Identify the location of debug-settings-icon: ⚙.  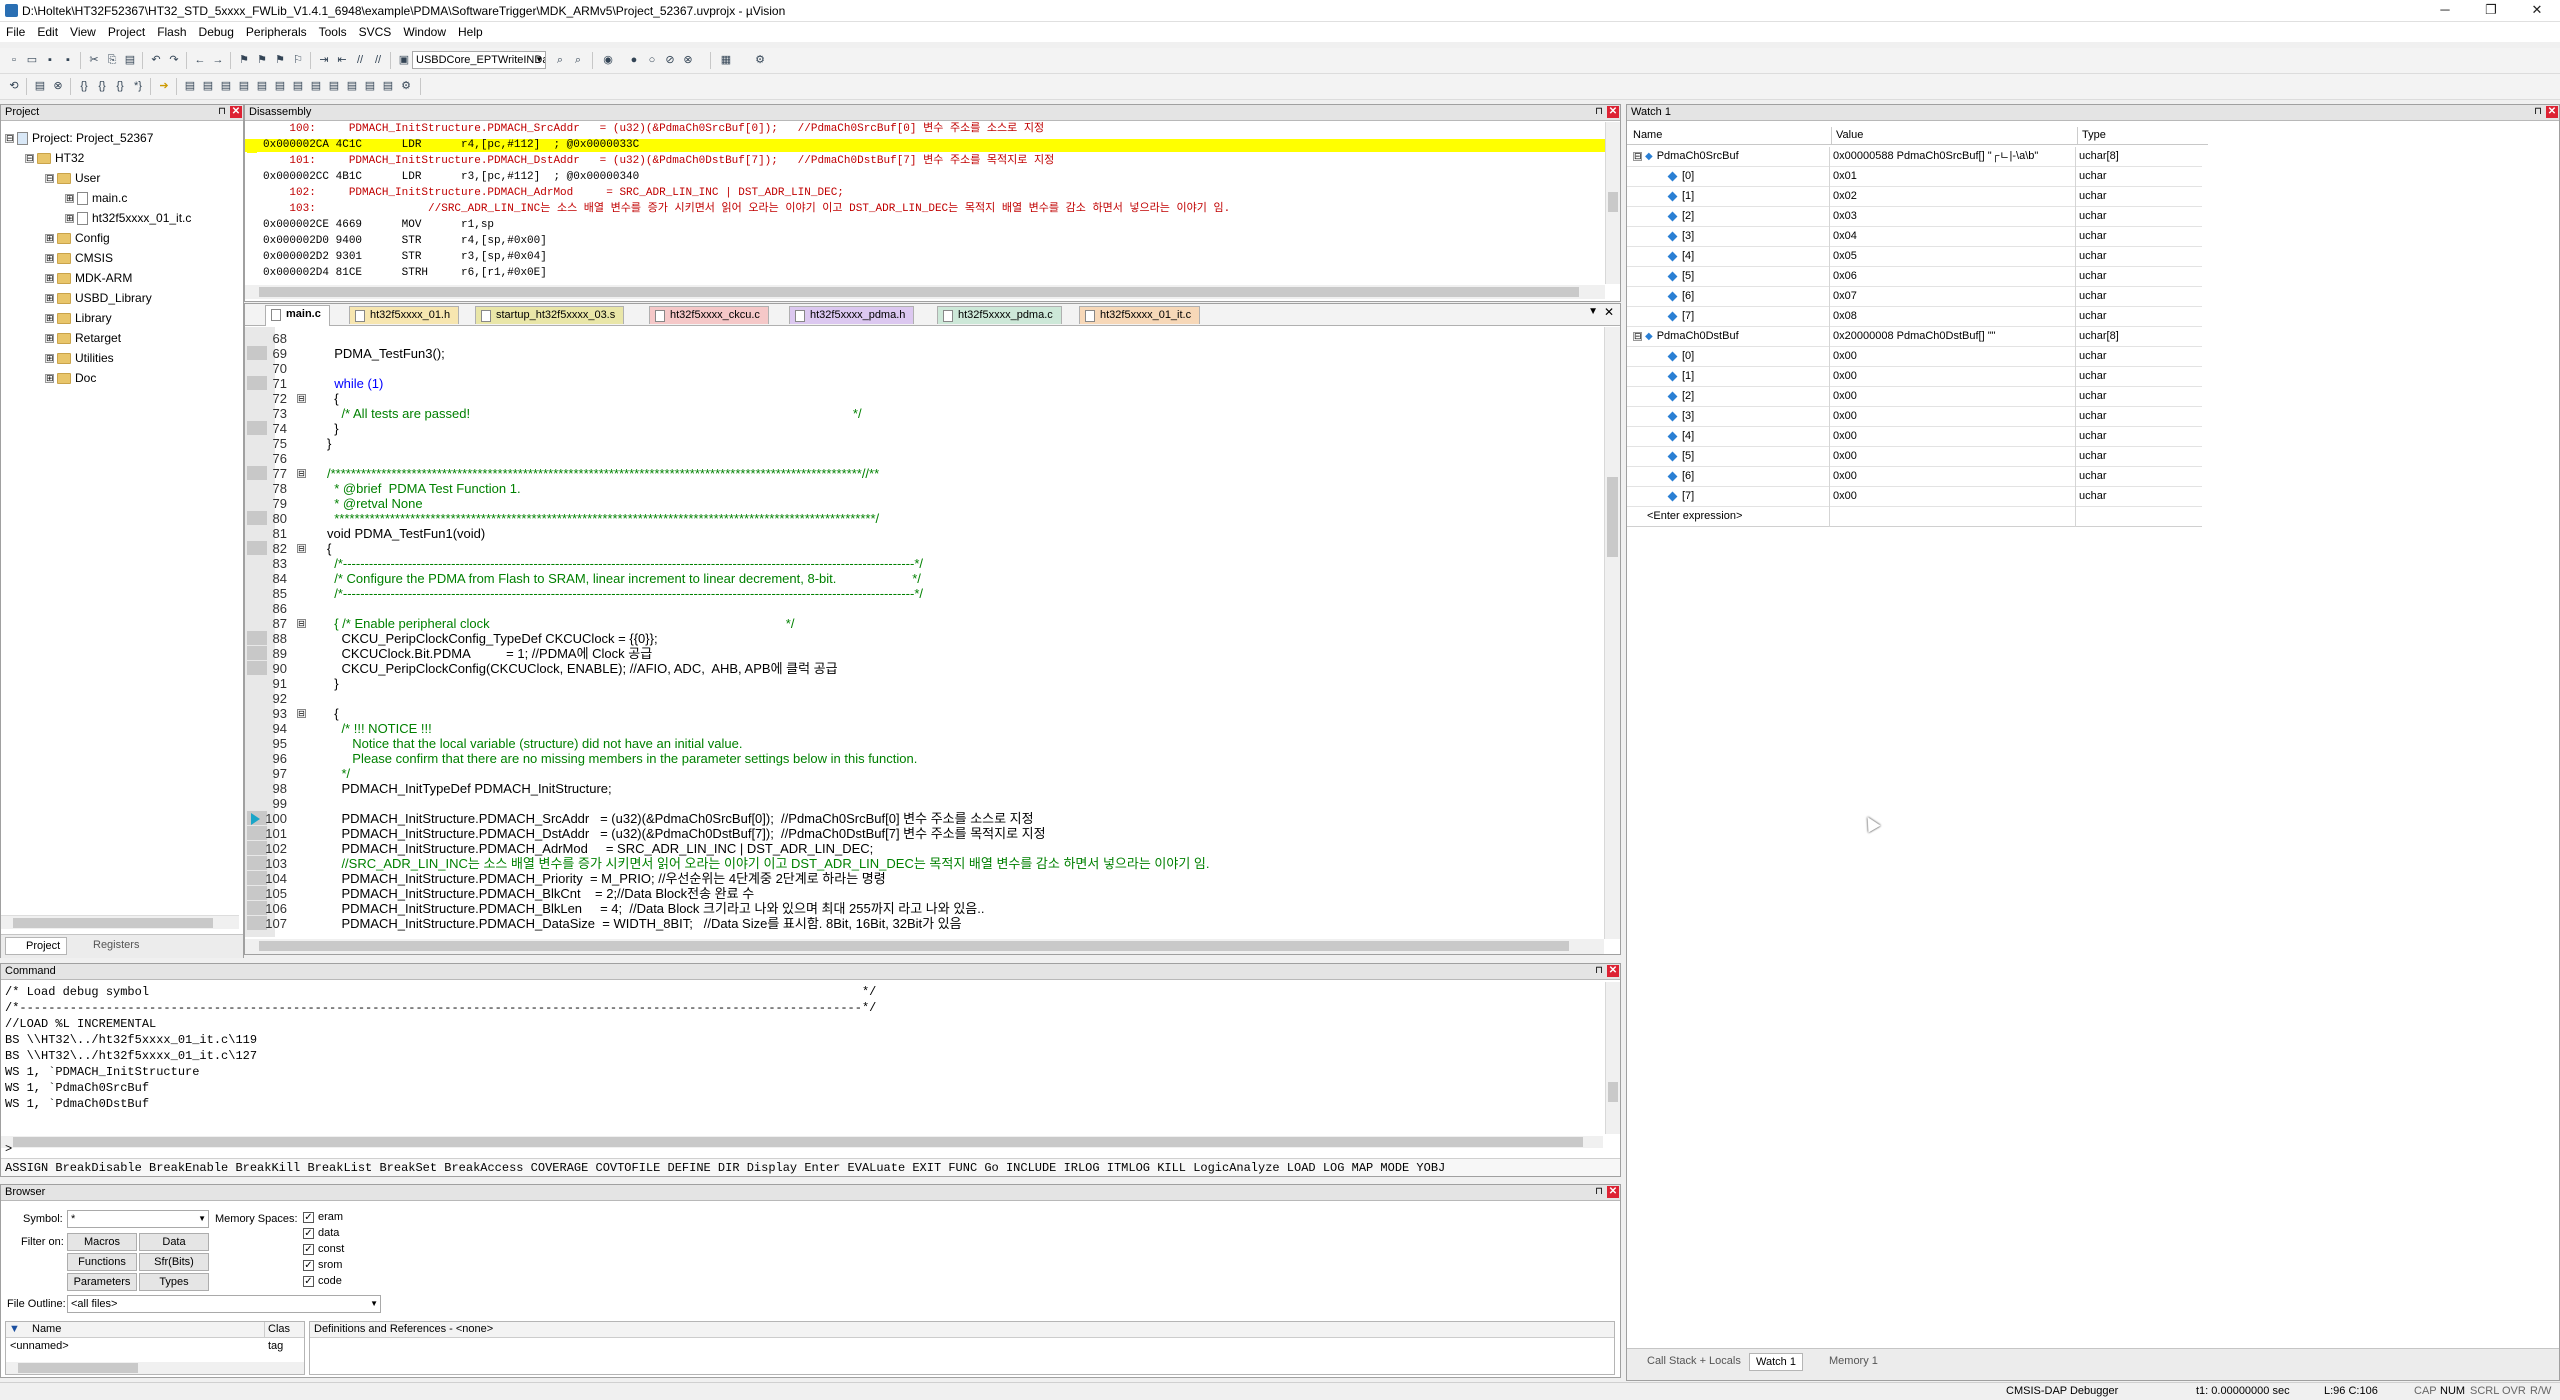
(406, 86).